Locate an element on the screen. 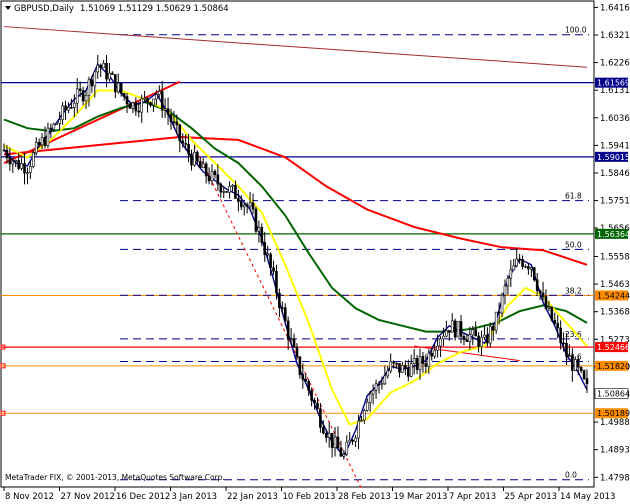 Image resolution: width=630 pixels, height=504 pixels. y-tick-label: 1.63210 is located at coordinates (615, 36).